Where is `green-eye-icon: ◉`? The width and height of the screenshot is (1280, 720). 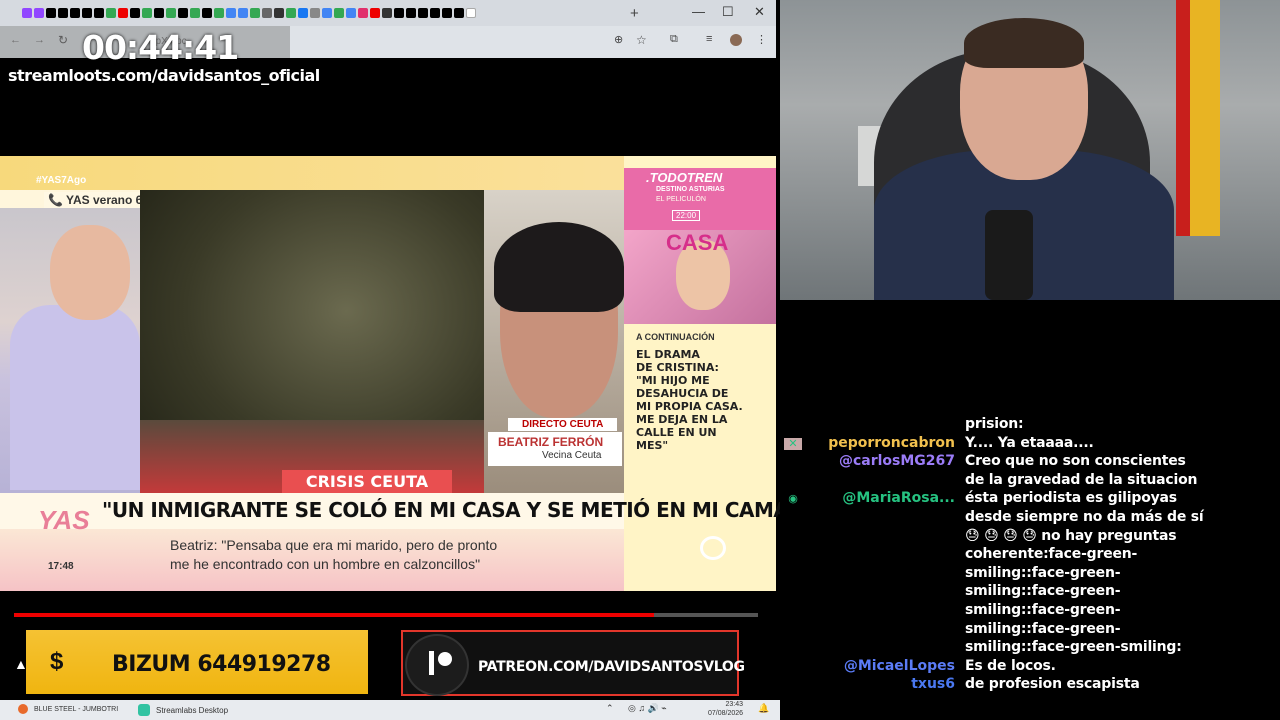
green-eye-icon: ◉ is located at coordinates (793, 499).